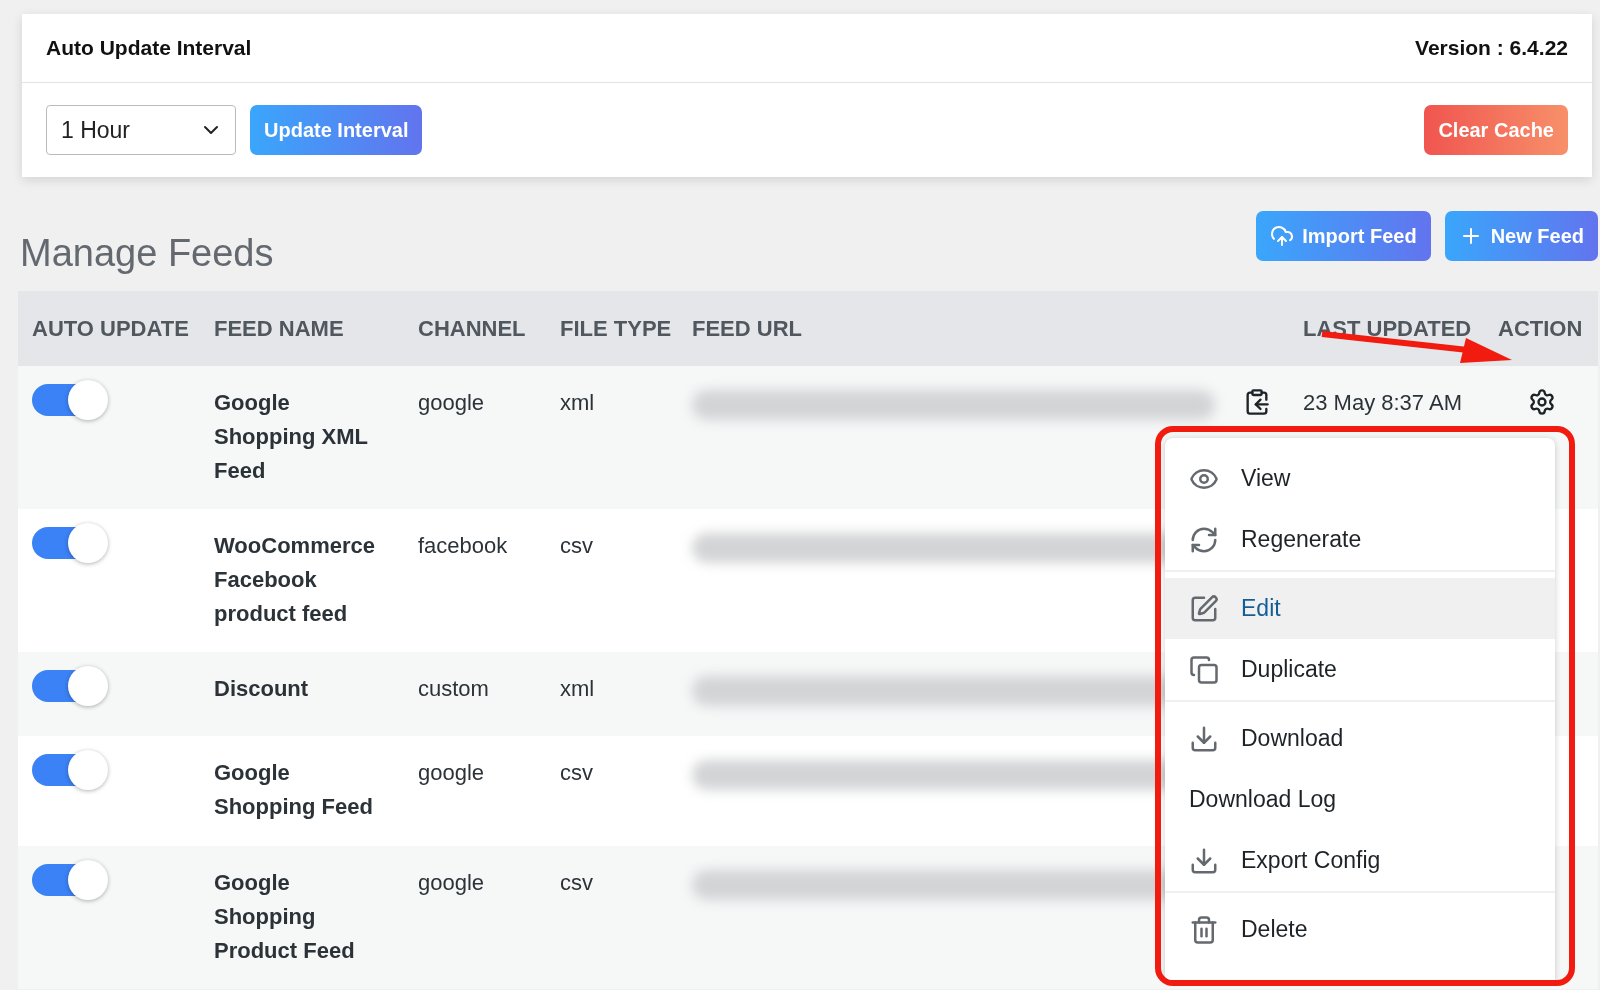 The width and height of the screenshot is (1600, 990). Describe the element at coordinates (295, 580) in the screenshot. I see `feed-name: WooCommerce Facebook product feed` at that location.